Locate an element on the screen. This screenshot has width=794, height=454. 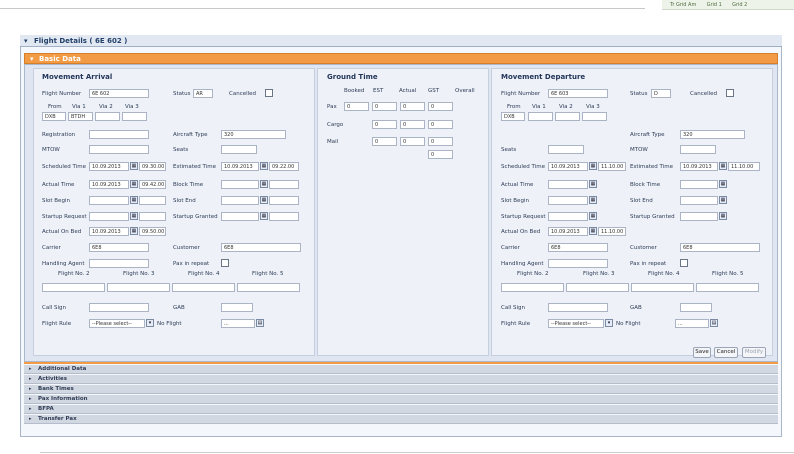
section-additional-data: ▸ Additional Data is located at coordinates (401, 369).